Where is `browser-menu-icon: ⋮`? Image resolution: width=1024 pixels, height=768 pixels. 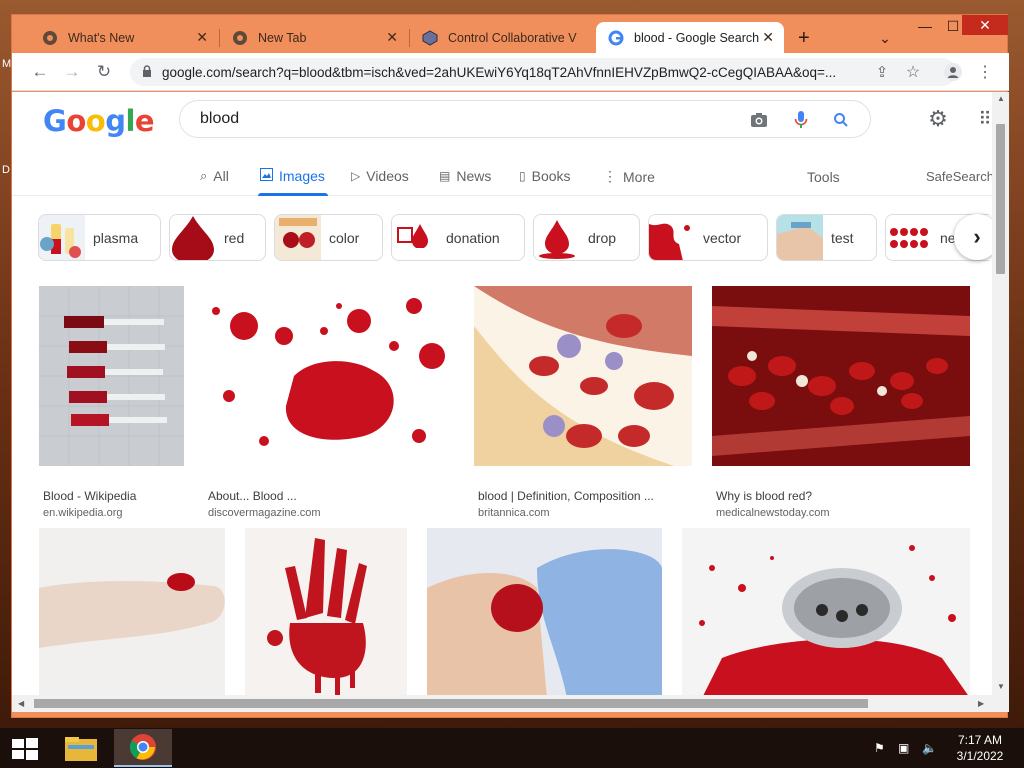 browser-menu-icon: ⋮ is located at coordinates (985, 72).